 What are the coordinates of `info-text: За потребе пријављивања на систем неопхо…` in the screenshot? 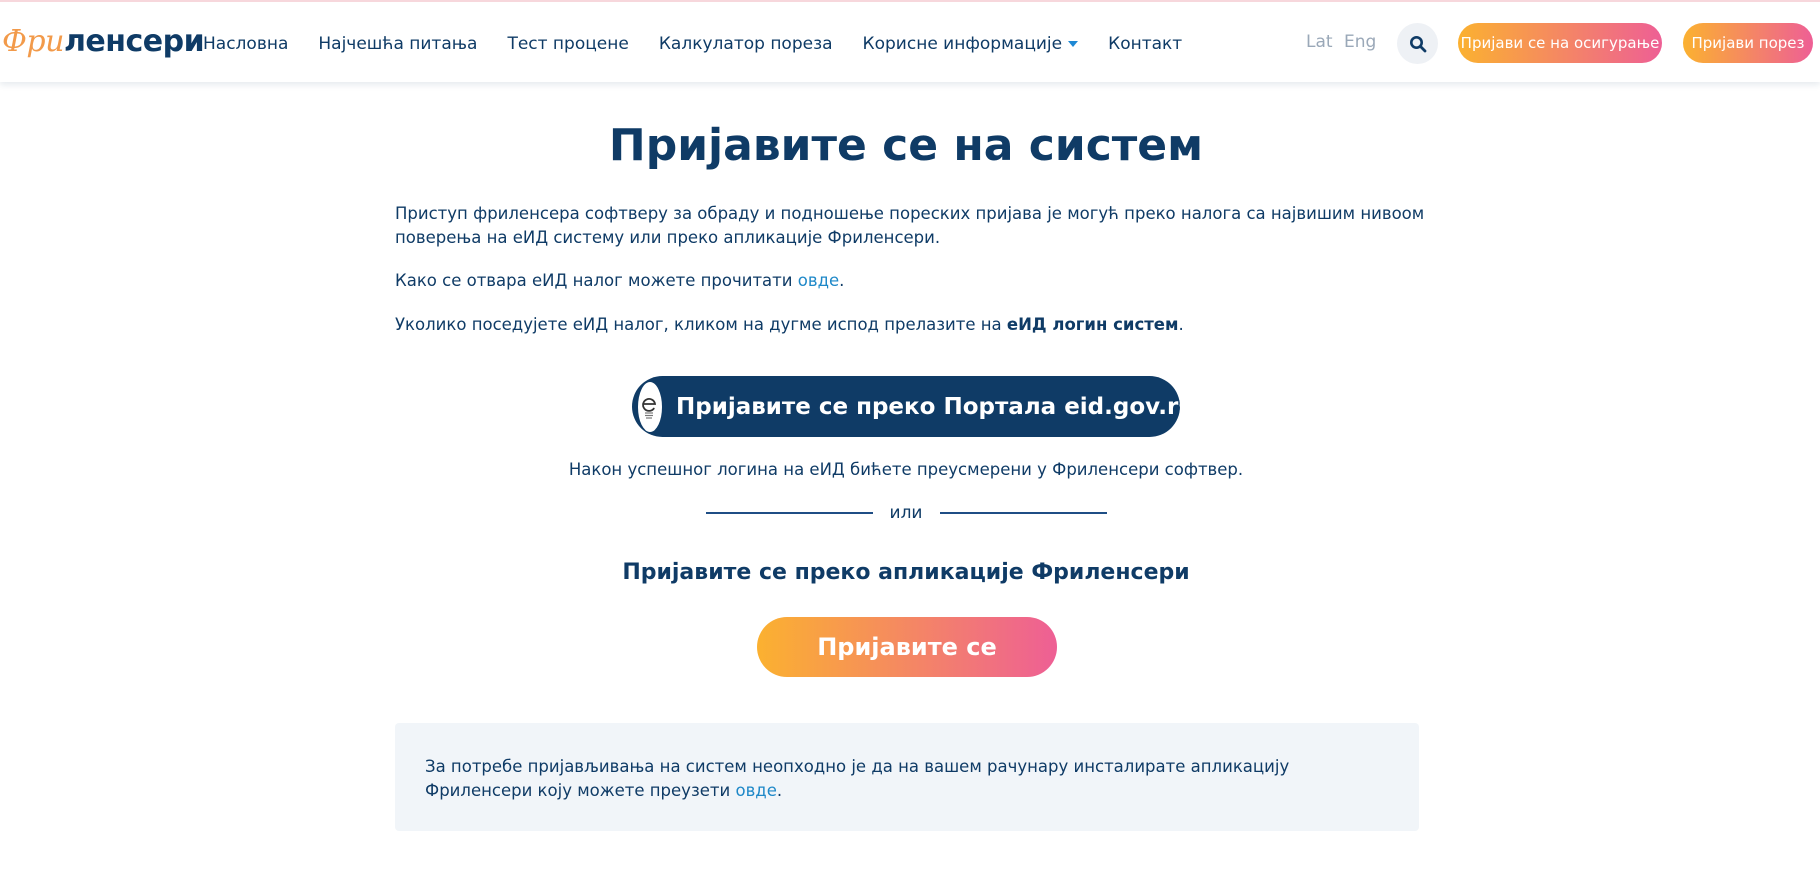 It's located at (857, 778).